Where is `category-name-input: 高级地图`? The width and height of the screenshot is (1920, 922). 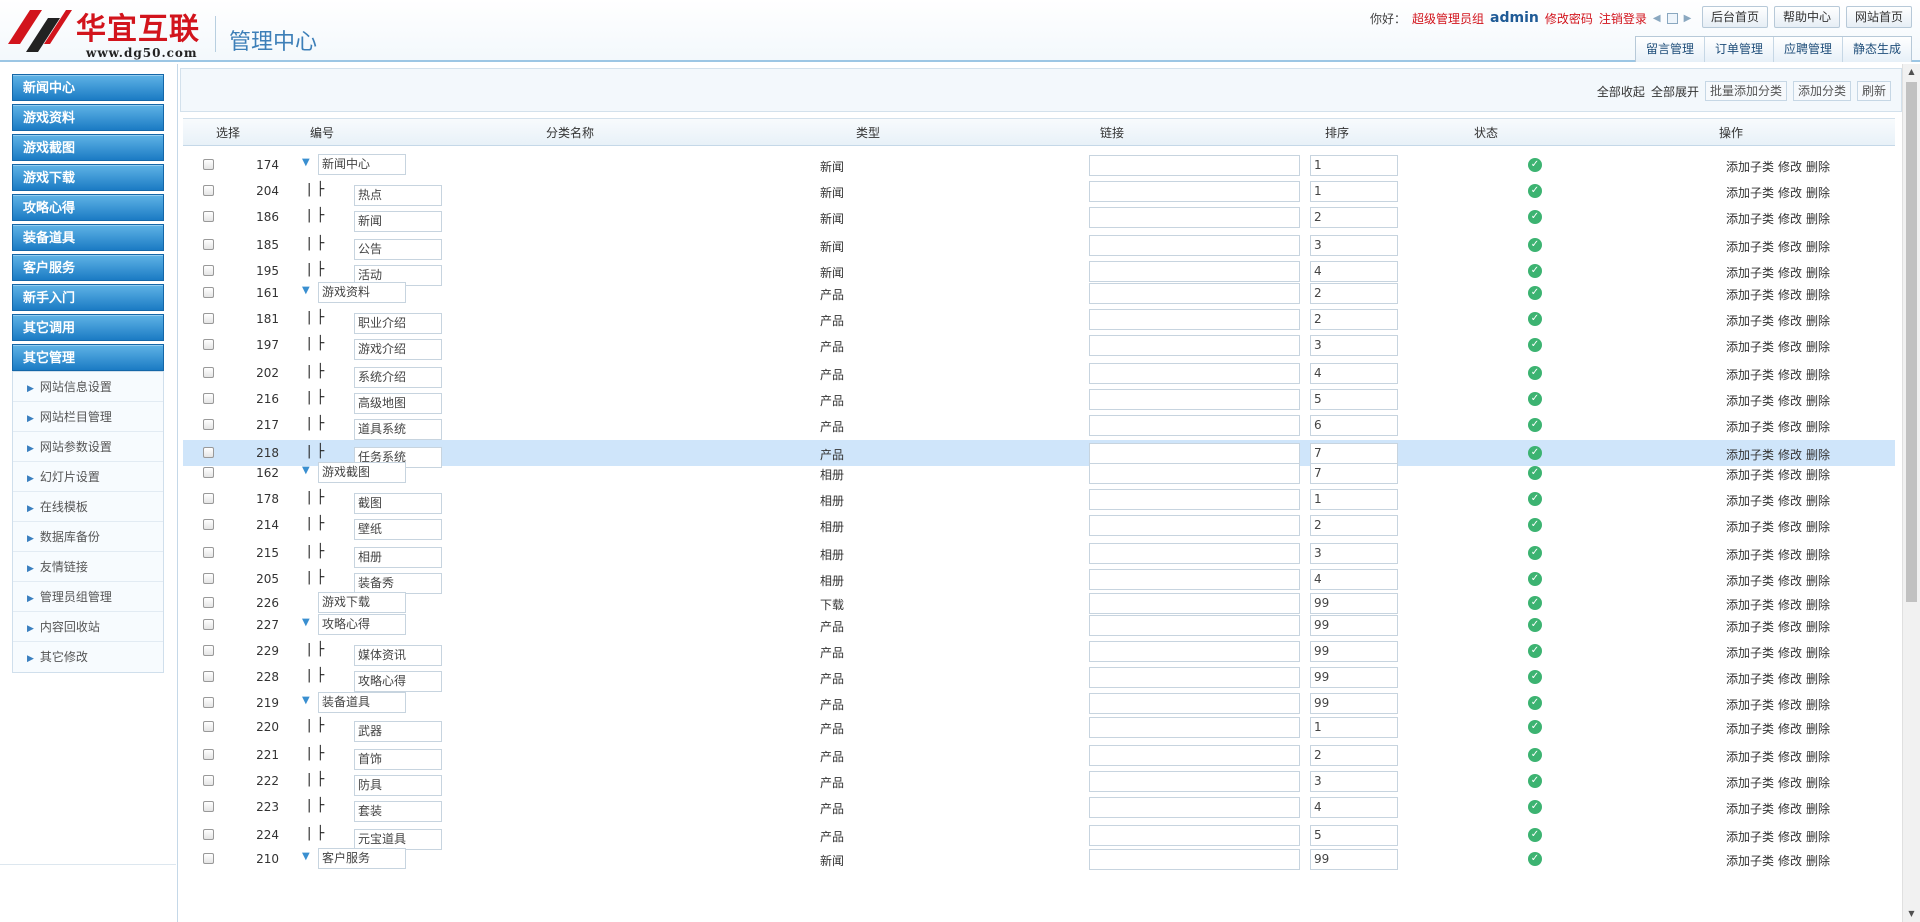
category-name-input: 高级地图 is located at coordinates (398, 403).